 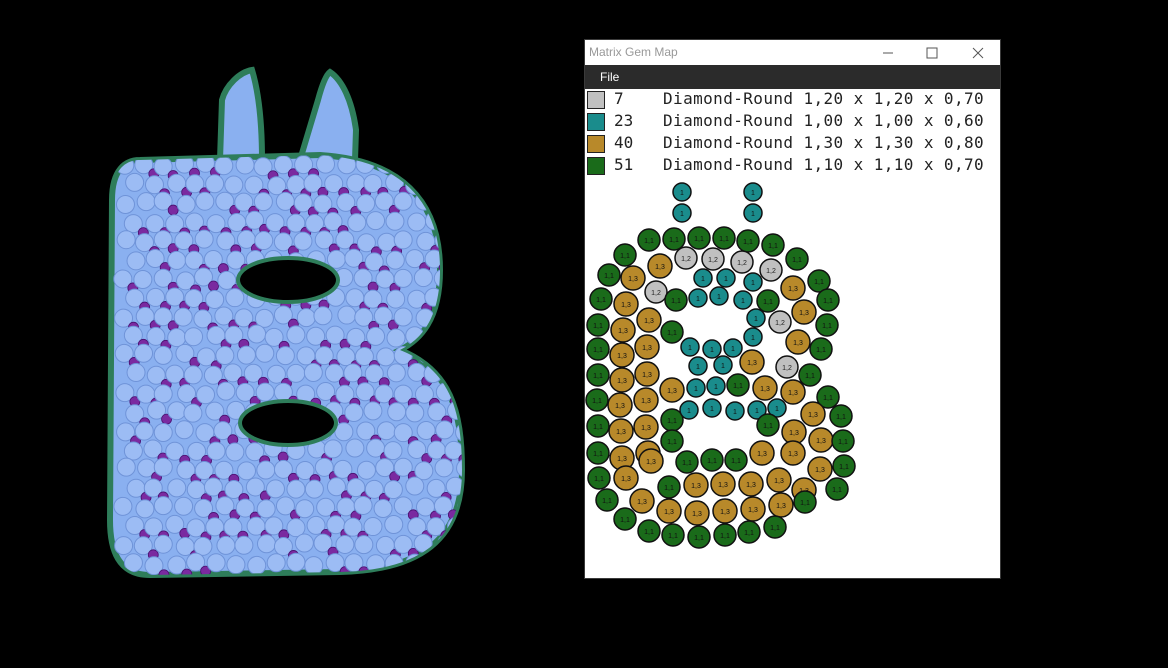 I want to click on close-button, so click(x=978, y=52).